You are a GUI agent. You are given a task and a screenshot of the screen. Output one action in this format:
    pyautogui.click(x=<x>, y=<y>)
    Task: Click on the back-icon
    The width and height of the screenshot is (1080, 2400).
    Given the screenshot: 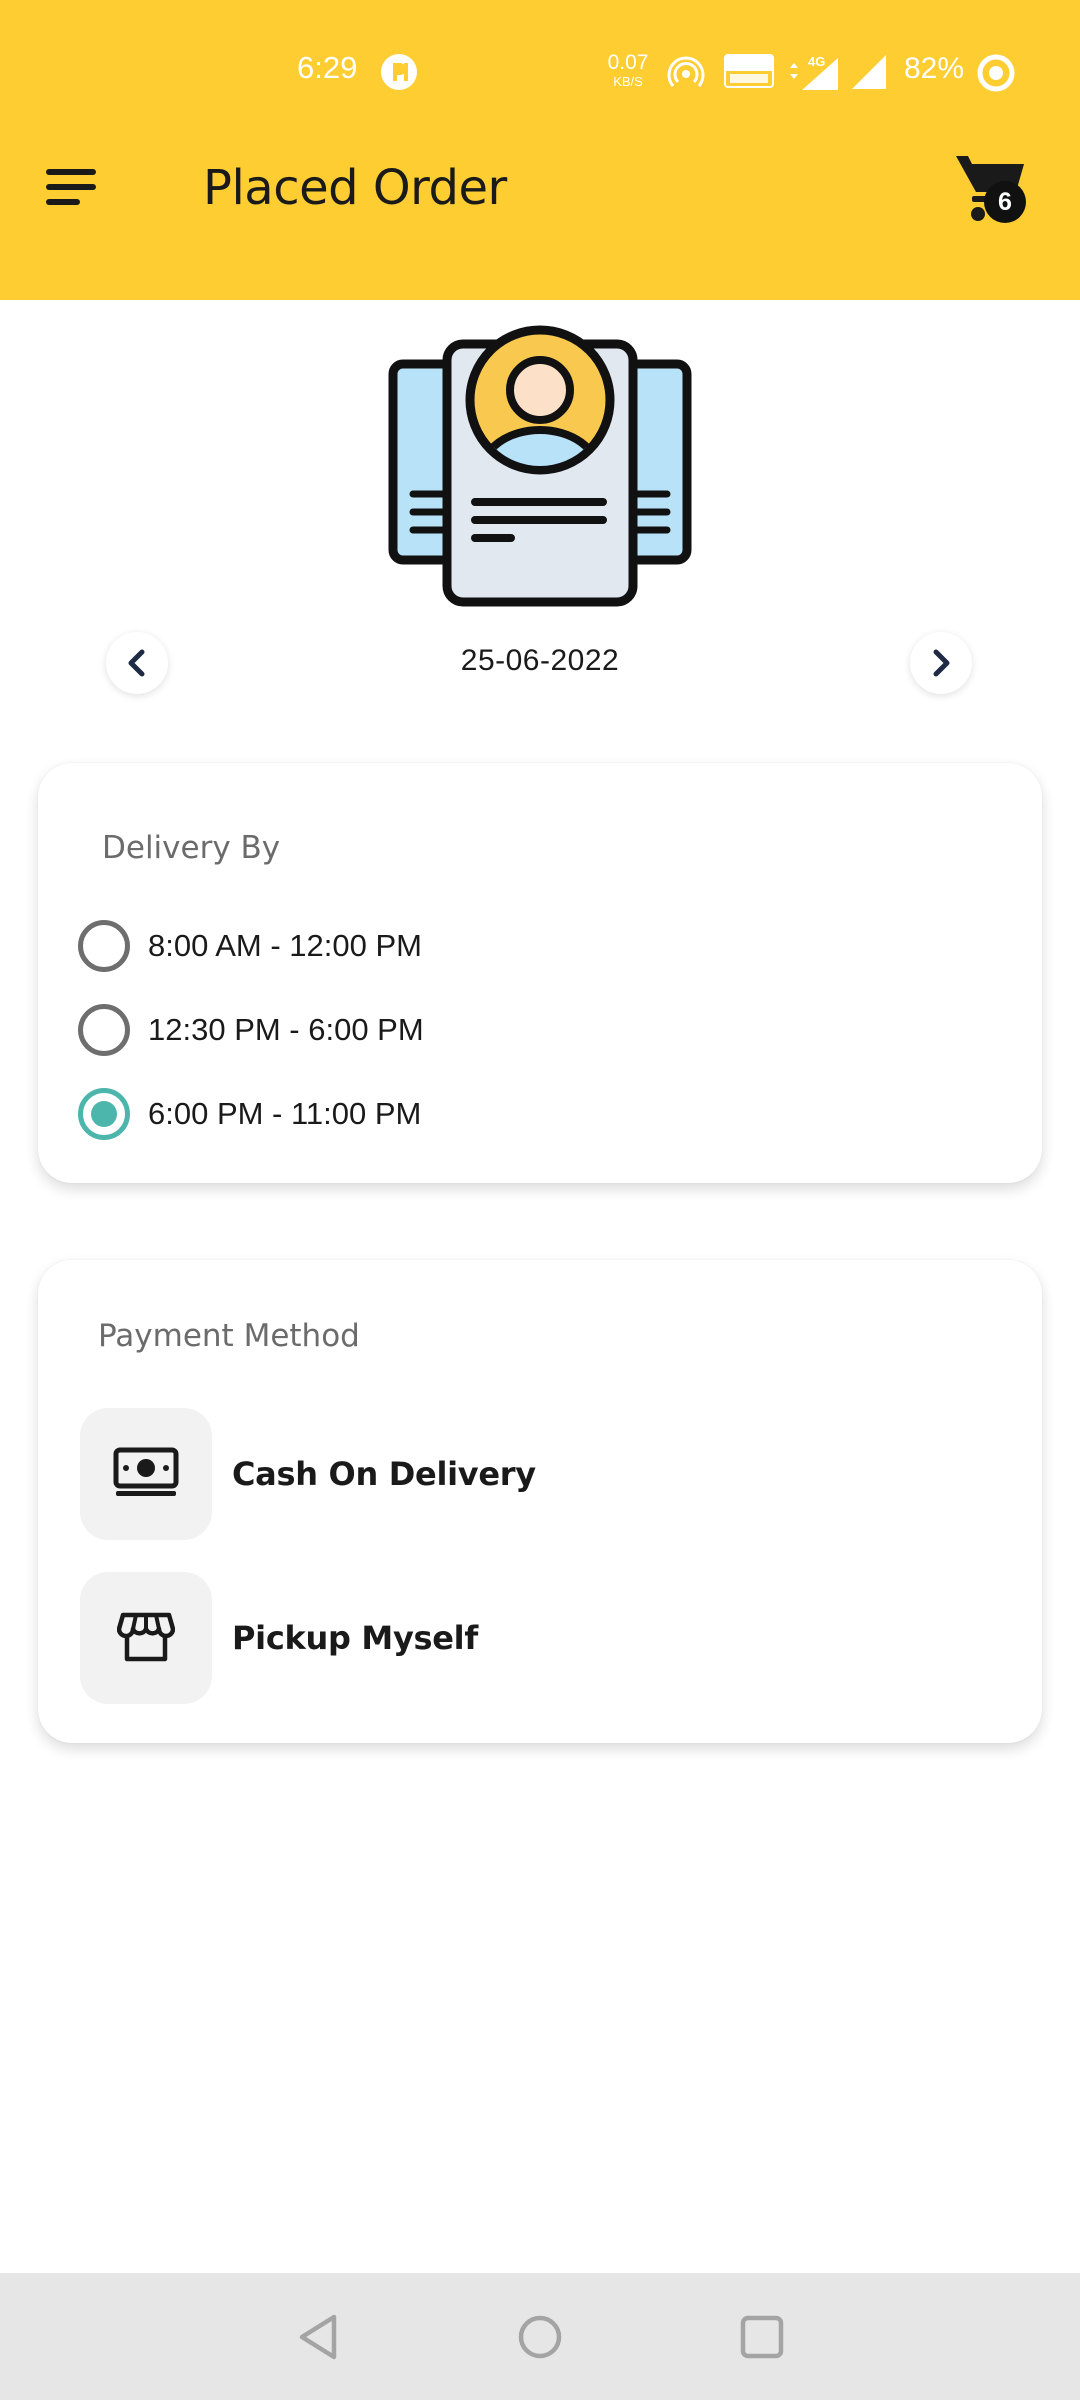 What is the action you would take?
    pyautogui.click(x=320, y=2337)
    